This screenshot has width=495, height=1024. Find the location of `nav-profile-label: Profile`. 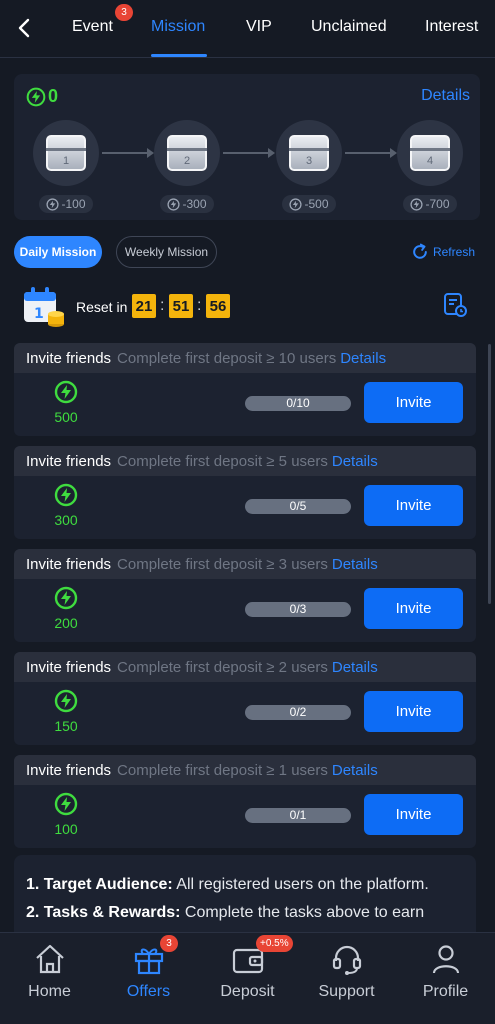

nav-profile-label: Profile is located at coordinates (445, 991).